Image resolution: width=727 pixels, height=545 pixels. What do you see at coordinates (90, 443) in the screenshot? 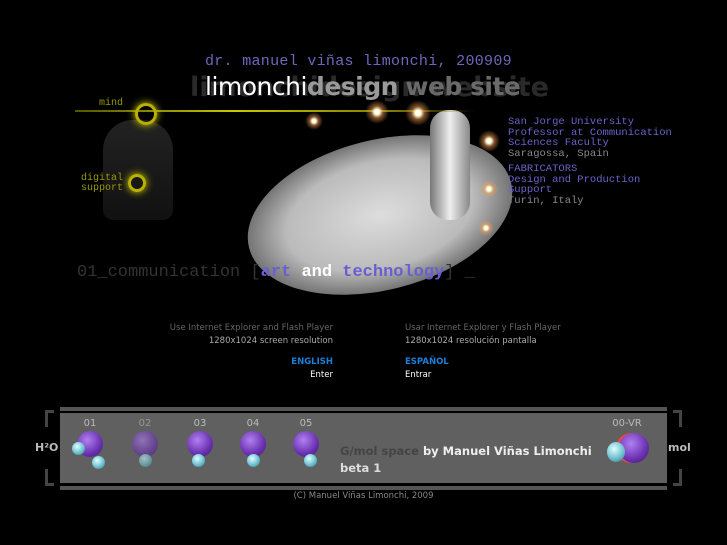
I see `molecule-01: 01` at bounding box center [90, 443].